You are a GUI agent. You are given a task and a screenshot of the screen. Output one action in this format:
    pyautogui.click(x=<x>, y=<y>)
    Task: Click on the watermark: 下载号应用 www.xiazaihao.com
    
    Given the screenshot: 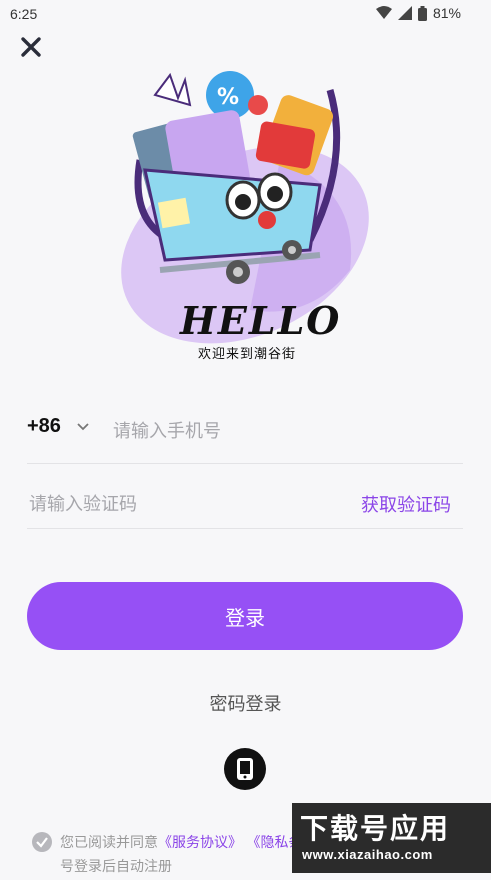 What is the action you would take?
    pyautogui.click(x=391, y=838)
    